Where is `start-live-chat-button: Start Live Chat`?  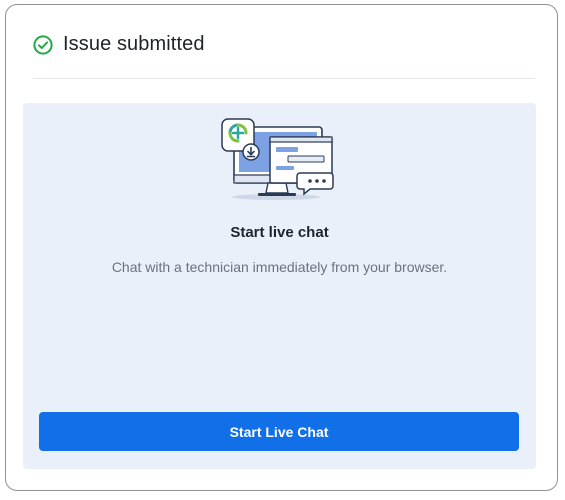 start-live-chat-button: Start Live Chat is located at coordinates (279, 431).